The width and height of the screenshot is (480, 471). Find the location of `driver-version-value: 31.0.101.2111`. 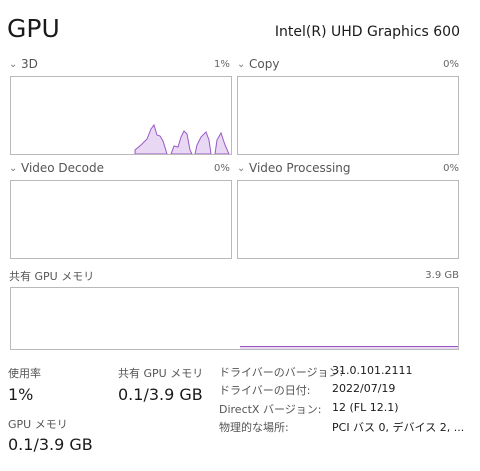

driver-version-value: 31.0.101.2111 is located at coordinates (372, 370).